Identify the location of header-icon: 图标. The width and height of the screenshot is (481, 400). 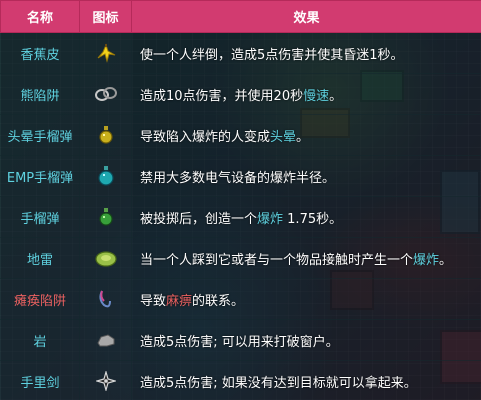
(105, 16).